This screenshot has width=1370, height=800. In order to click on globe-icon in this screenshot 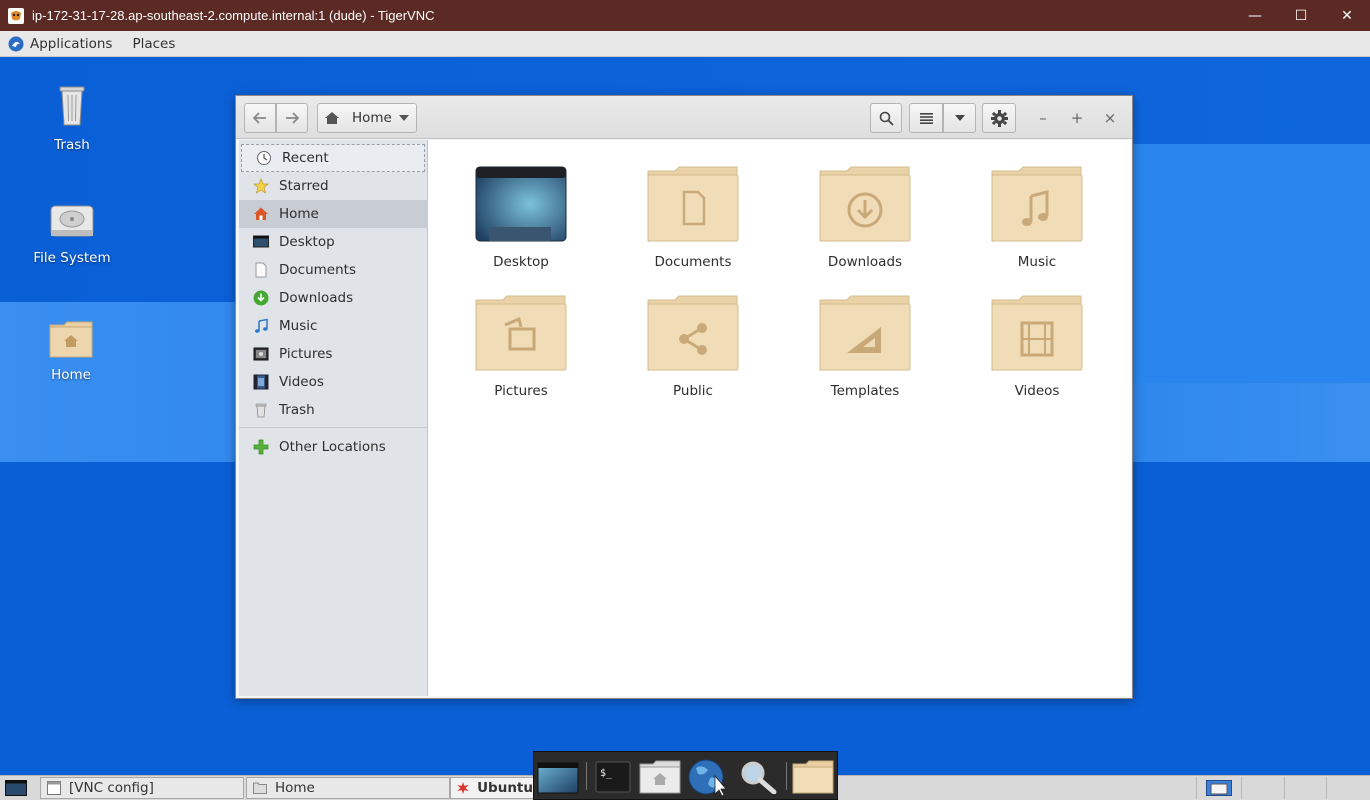, I will do `click(707, 777)`.